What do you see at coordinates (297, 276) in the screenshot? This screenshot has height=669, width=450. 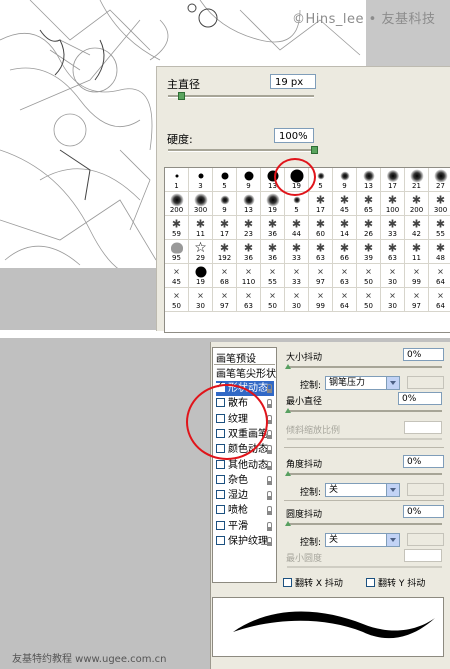 I see `brush-preset-cell: ✕ 33` at bounding box center [297, 276].